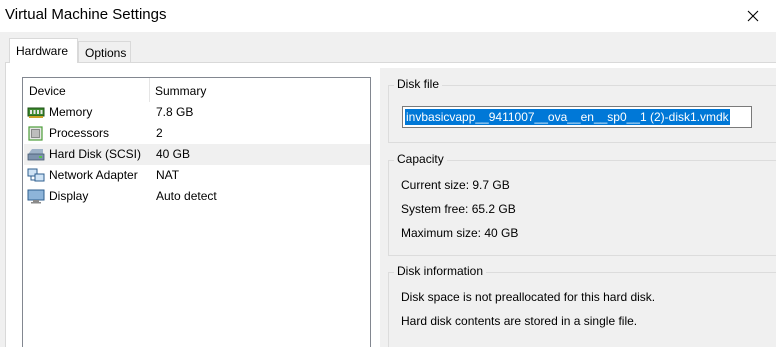 Image resolution: width=776 pixels, height=347 pixels. I want to click on device-summary: 2, so click(159, 133).